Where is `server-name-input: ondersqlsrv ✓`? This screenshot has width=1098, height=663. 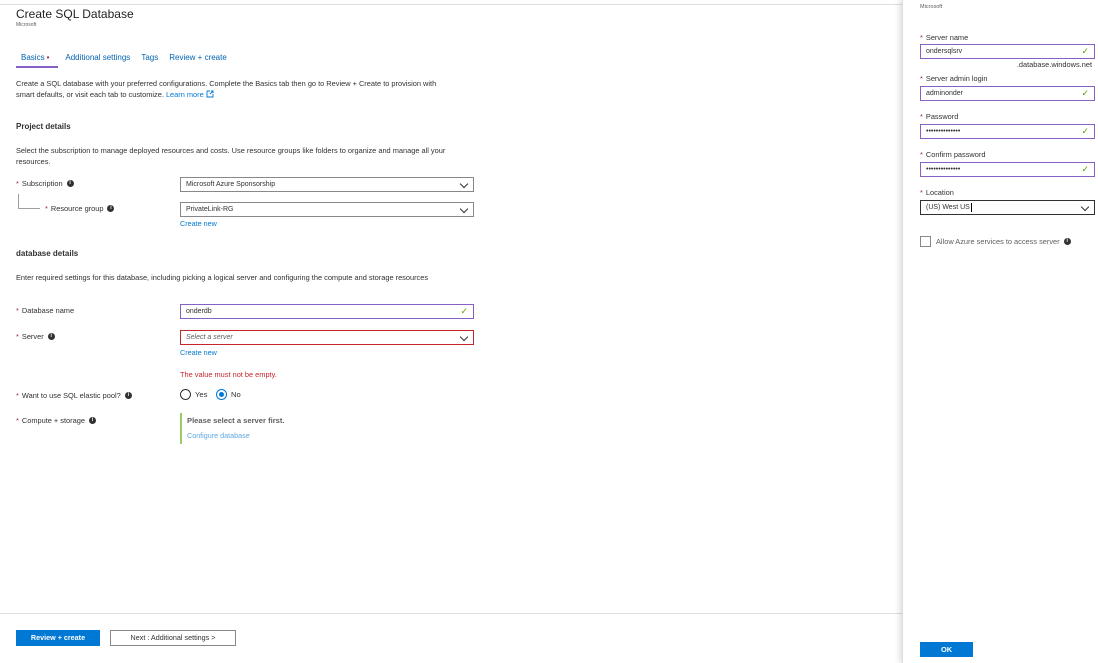 server-name-input: ondersqlsrv ✓ is located at coordinates (1007, 51).